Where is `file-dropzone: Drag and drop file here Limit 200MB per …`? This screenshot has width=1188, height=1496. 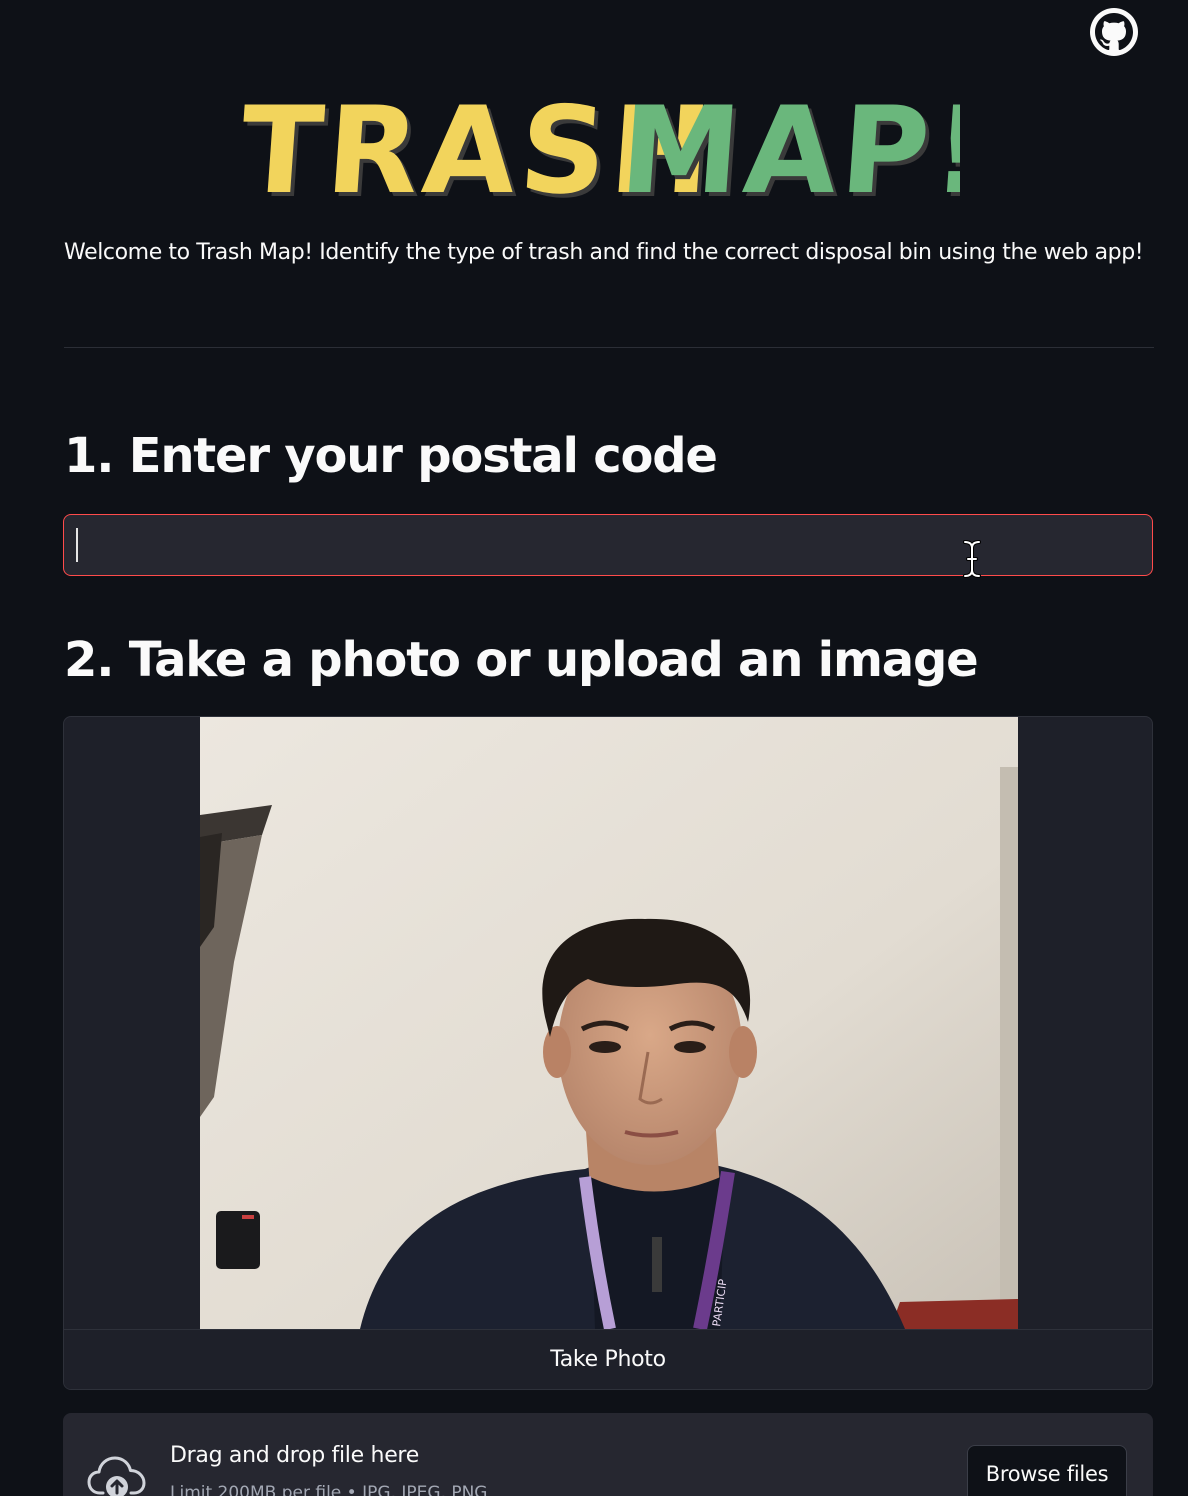
file-dropzone: Drag and drop file here Limit 200MB per … is located at coordinates (608, 1454).